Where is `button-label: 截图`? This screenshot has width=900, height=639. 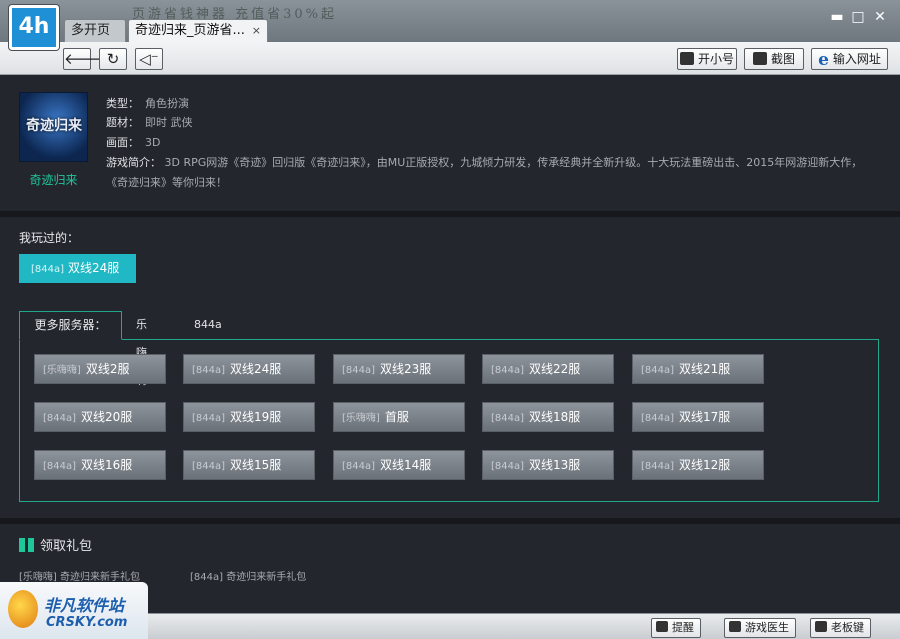
button-label: 截图 is located at coordinates (782, 59).